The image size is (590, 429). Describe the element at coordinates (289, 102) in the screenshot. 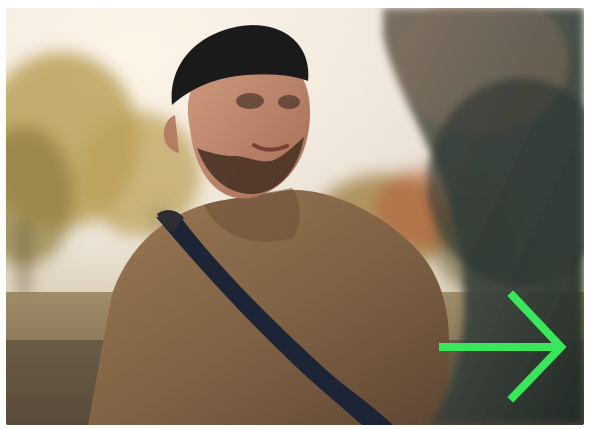

I see `right-eye` at that location.